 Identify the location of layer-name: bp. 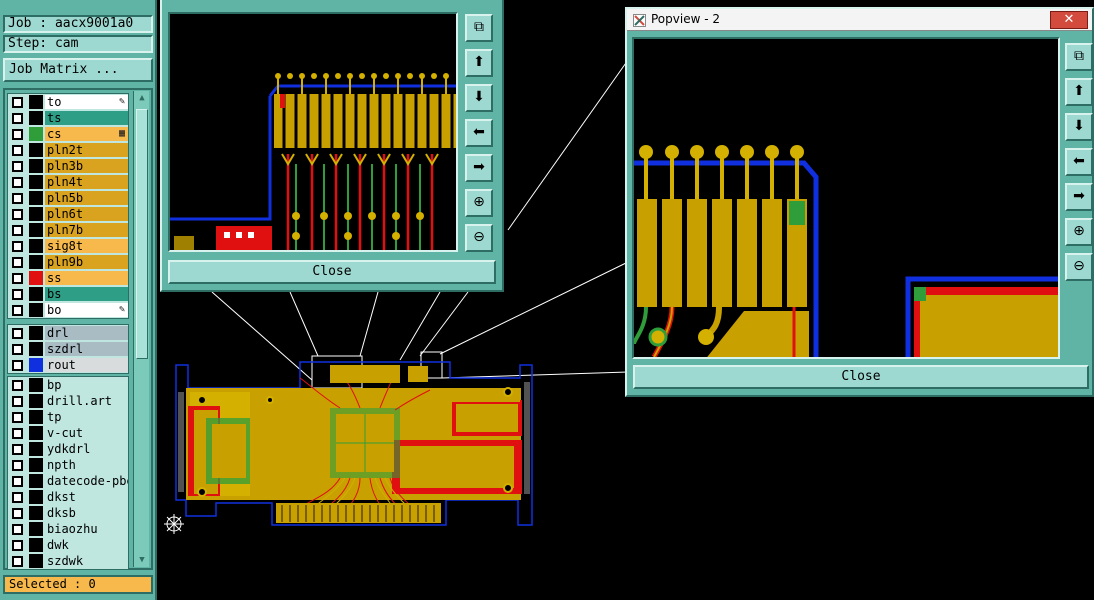
(86, 385).